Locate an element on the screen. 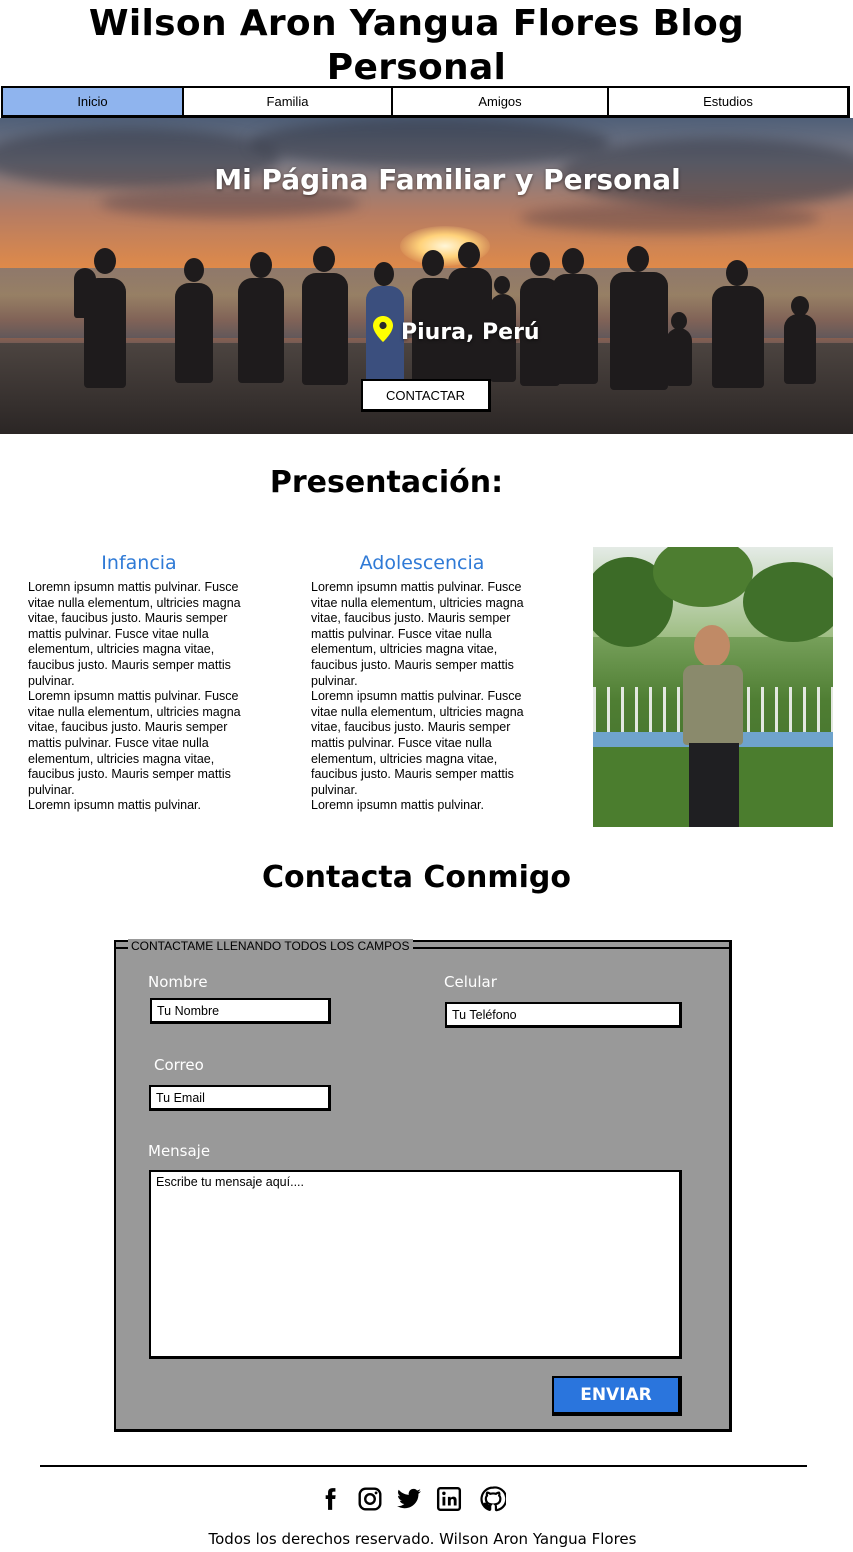 The image size is (853, 1552). footer-divider is located at coordinates (423, 1466).